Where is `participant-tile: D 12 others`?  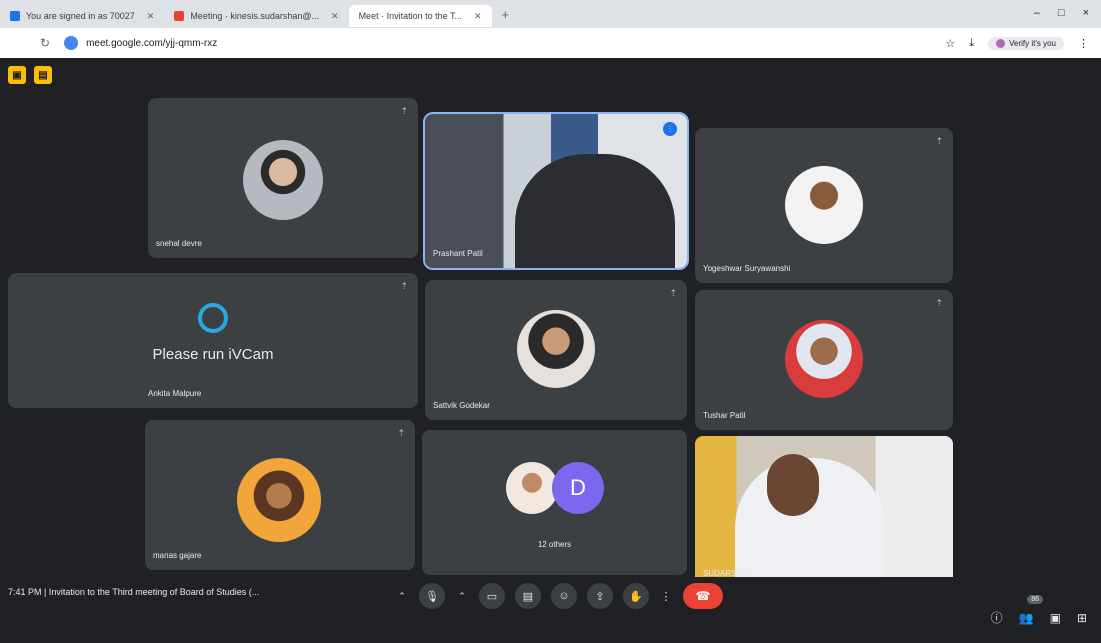 participant-tile: D 12 others is located at coordinates (554, 502).